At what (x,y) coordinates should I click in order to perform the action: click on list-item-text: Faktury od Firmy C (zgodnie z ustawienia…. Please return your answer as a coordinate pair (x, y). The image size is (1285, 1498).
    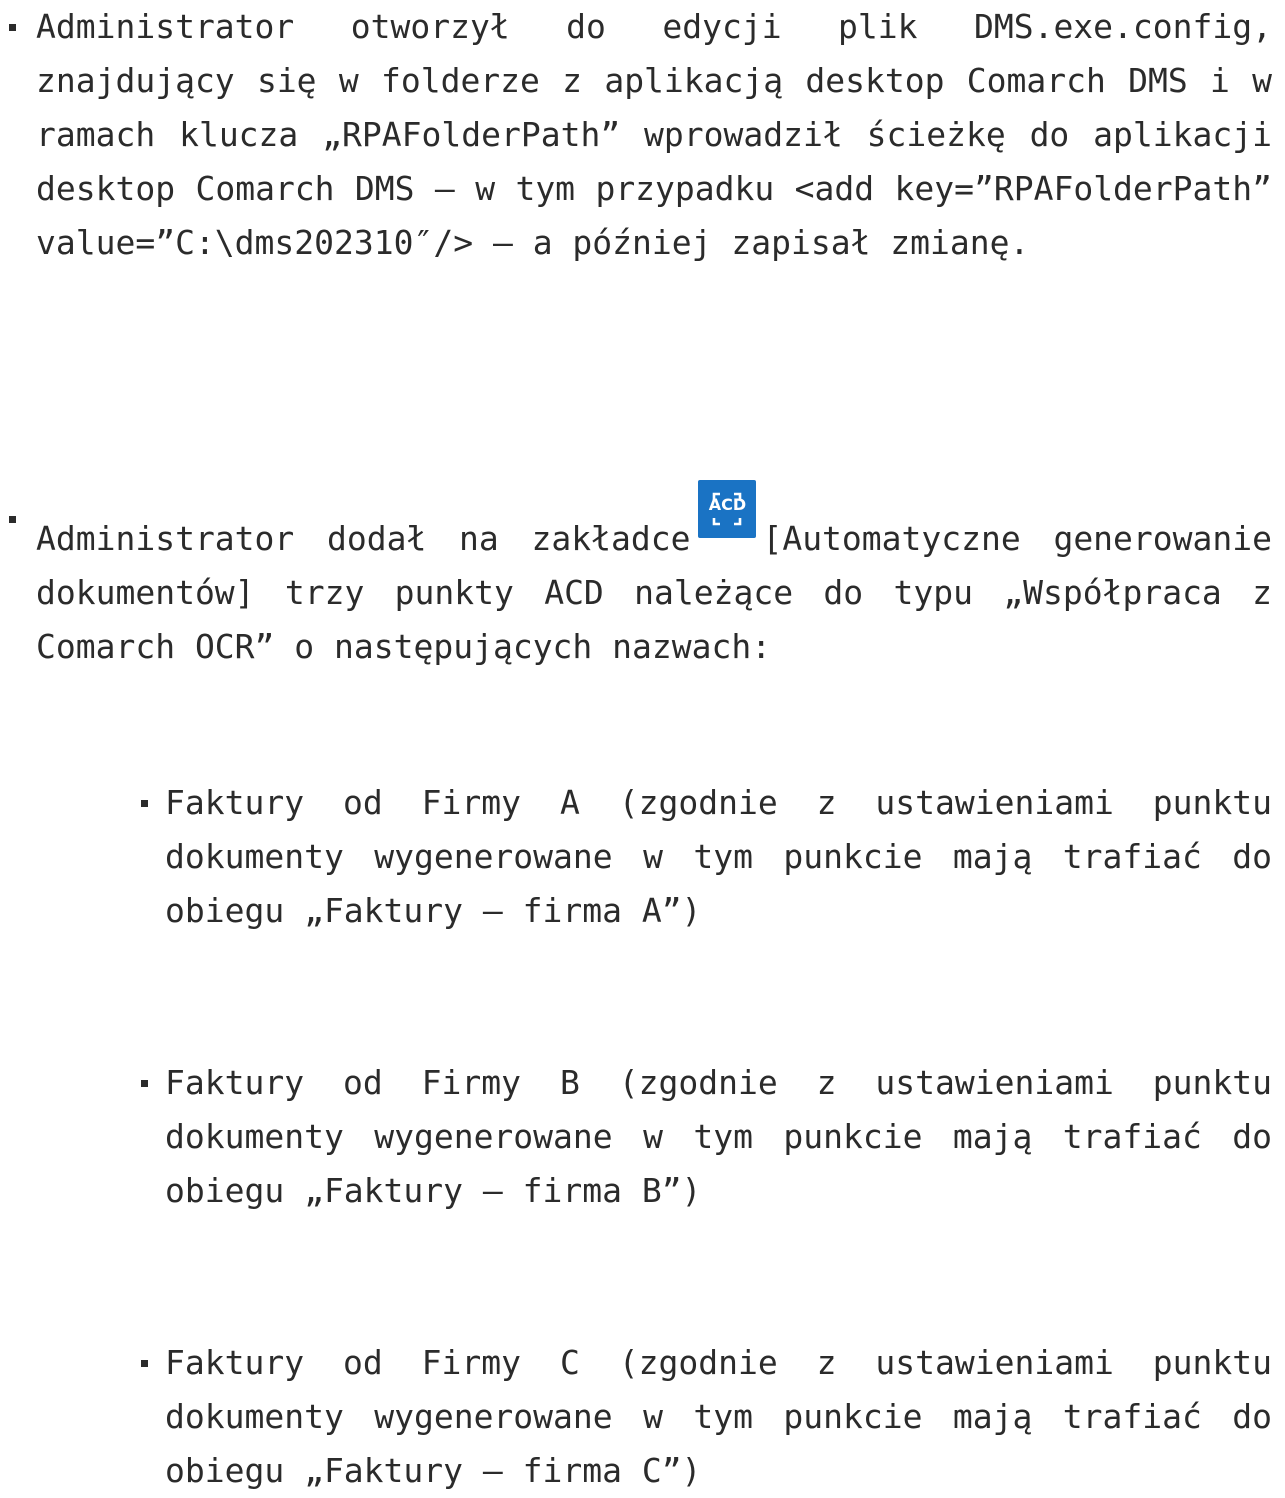
    Looking at the image, I should click on (718, 1416).